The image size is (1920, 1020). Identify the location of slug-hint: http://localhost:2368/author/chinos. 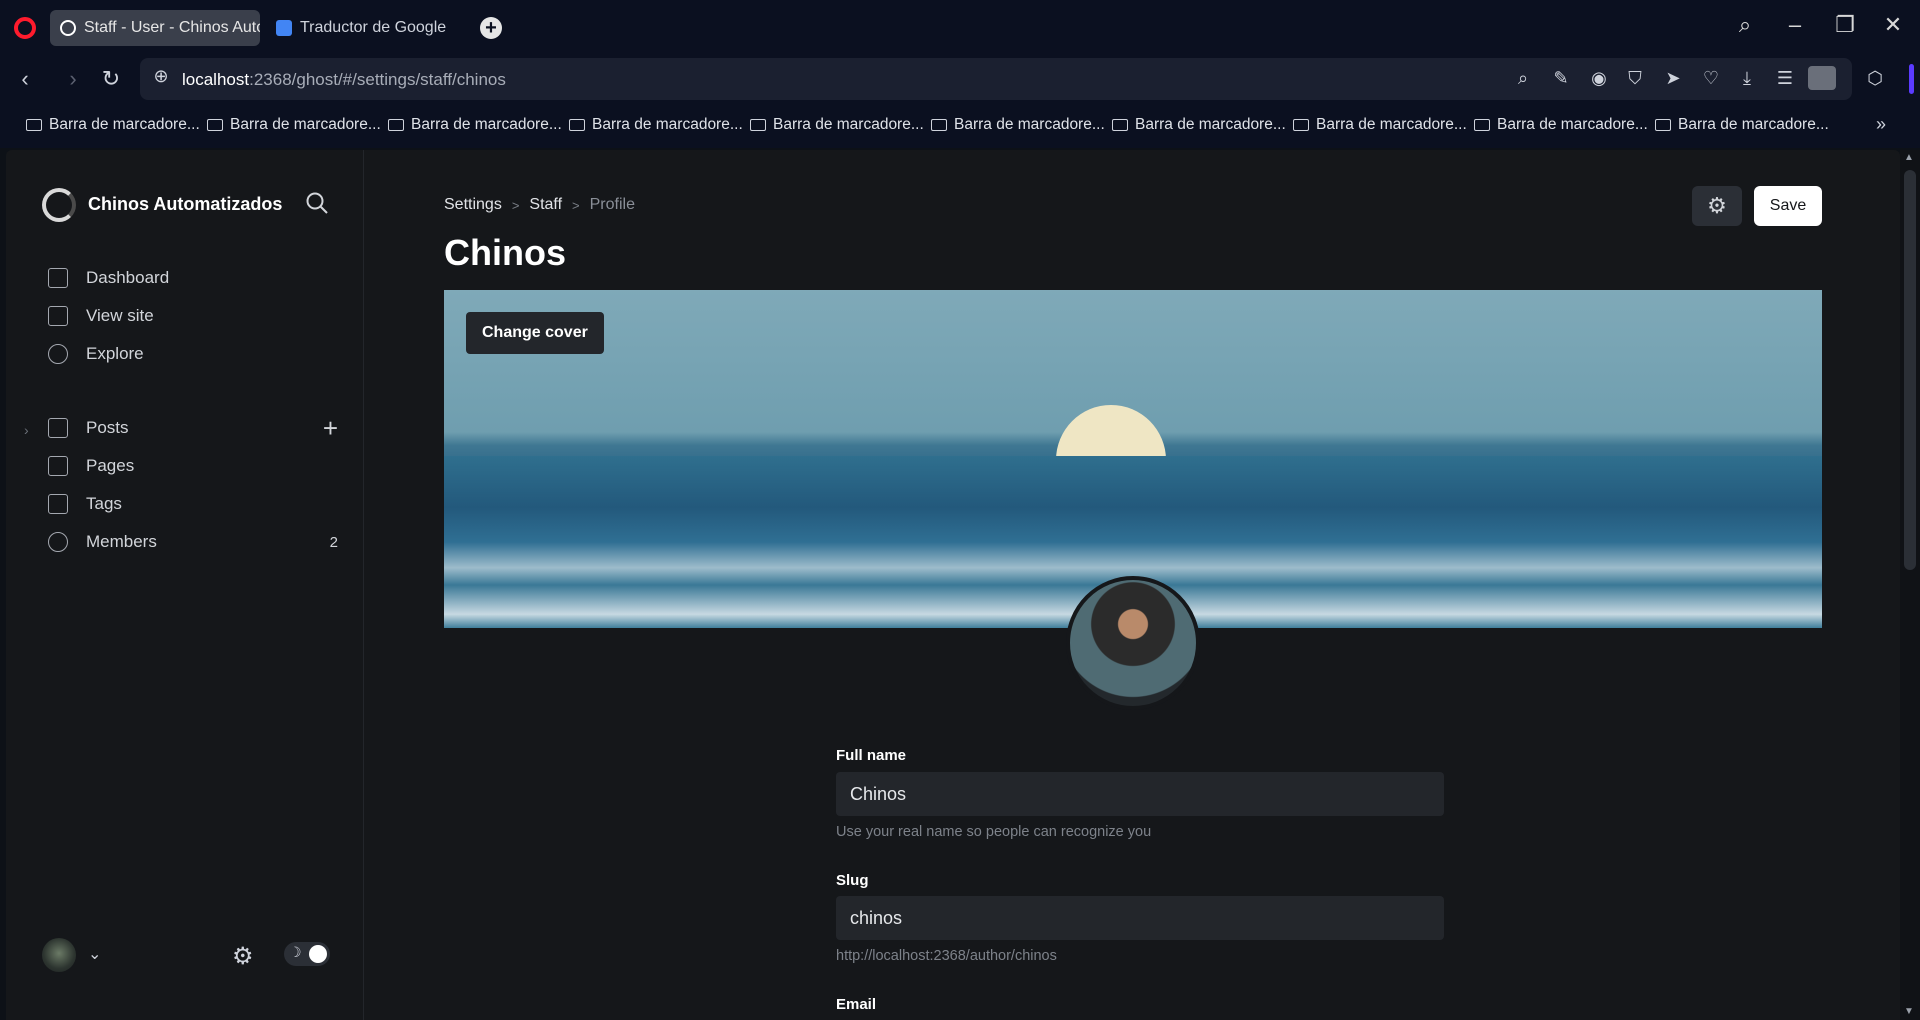
(946, 956).